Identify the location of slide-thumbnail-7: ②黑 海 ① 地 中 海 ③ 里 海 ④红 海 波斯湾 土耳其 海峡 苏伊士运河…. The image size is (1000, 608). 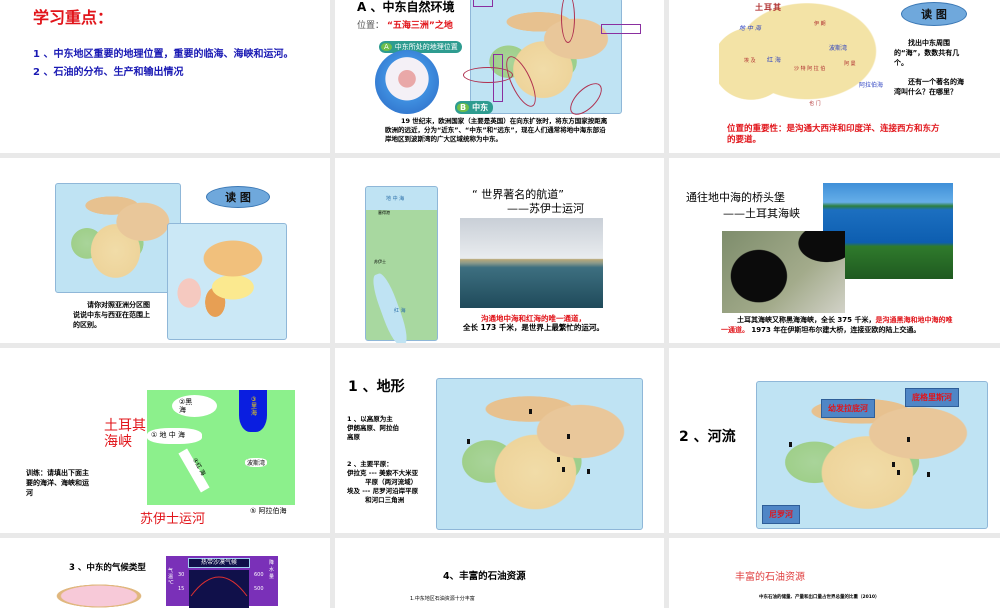
(165, 440).